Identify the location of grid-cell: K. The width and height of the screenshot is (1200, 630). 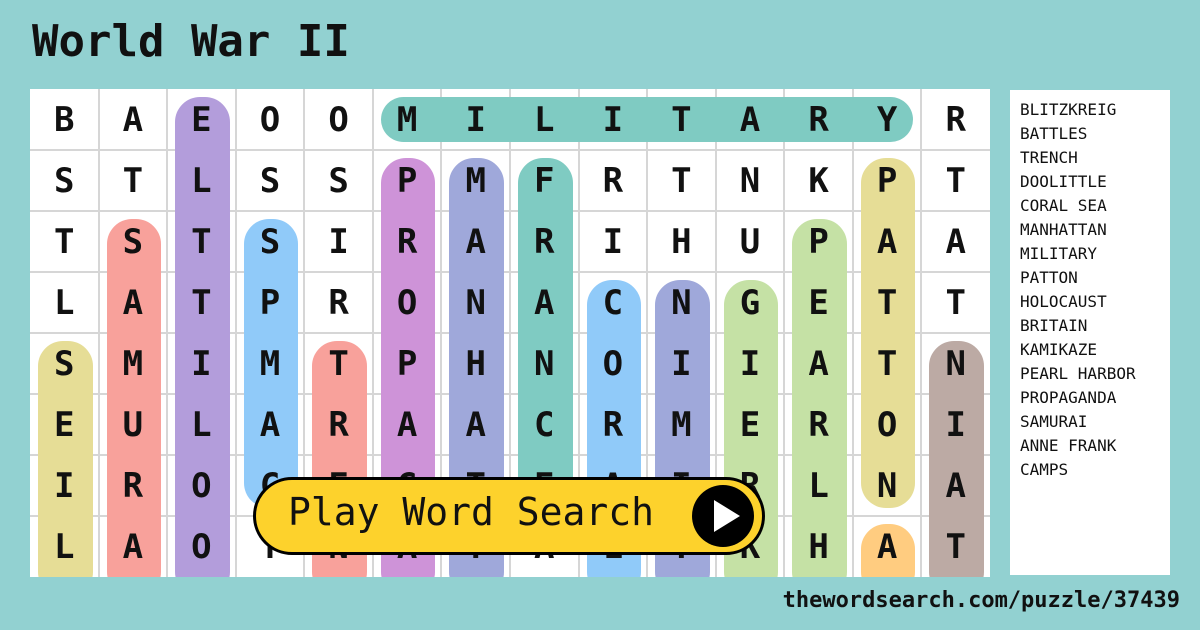
(818, 180).